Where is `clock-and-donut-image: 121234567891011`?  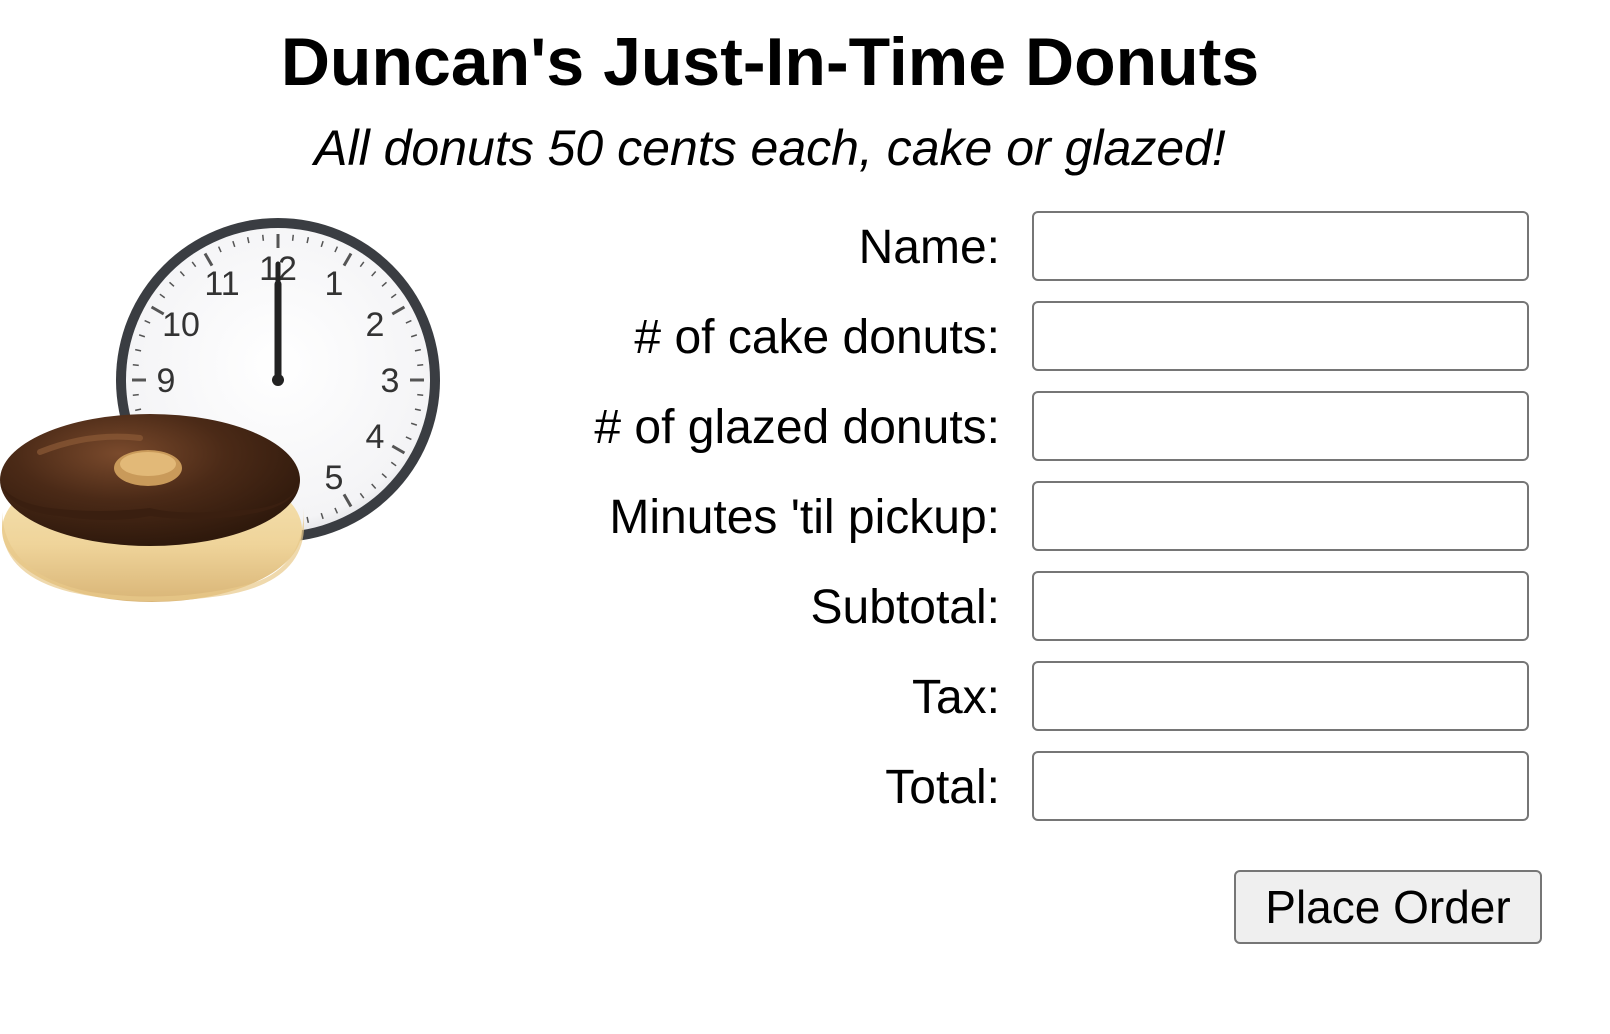 clock-and-donut-image: 121234567891011 is located at coordinates (225, 412).